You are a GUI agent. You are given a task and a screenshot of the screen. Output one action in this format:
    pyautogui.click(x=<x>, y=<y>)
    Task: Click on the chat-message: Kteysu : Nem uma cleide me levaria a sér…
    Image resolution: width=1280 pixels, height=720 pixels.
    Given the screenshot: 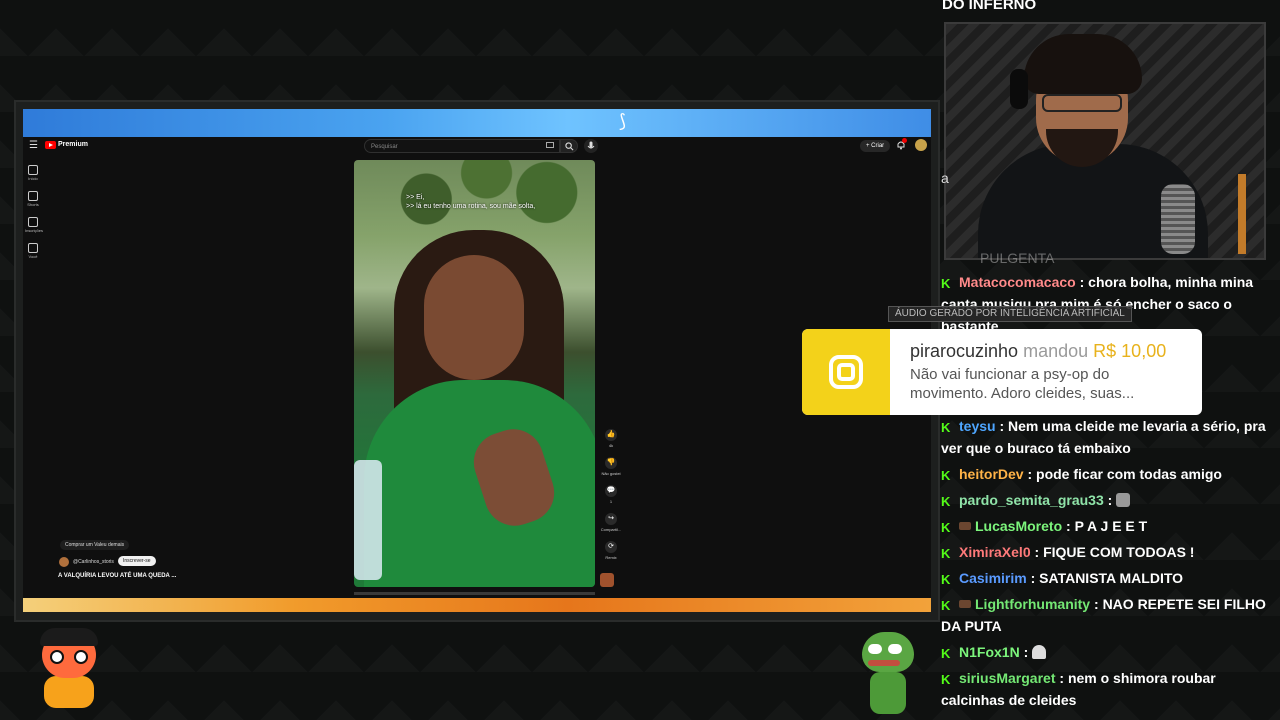 What is the action you would take?
    pyautogui.click(x=1103, y=437)
    